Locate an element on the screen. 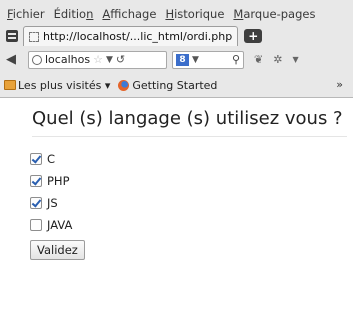 This screenshot has height=322, width=353. bookmark-label: Getting Started is located at coordinates (175, 85).